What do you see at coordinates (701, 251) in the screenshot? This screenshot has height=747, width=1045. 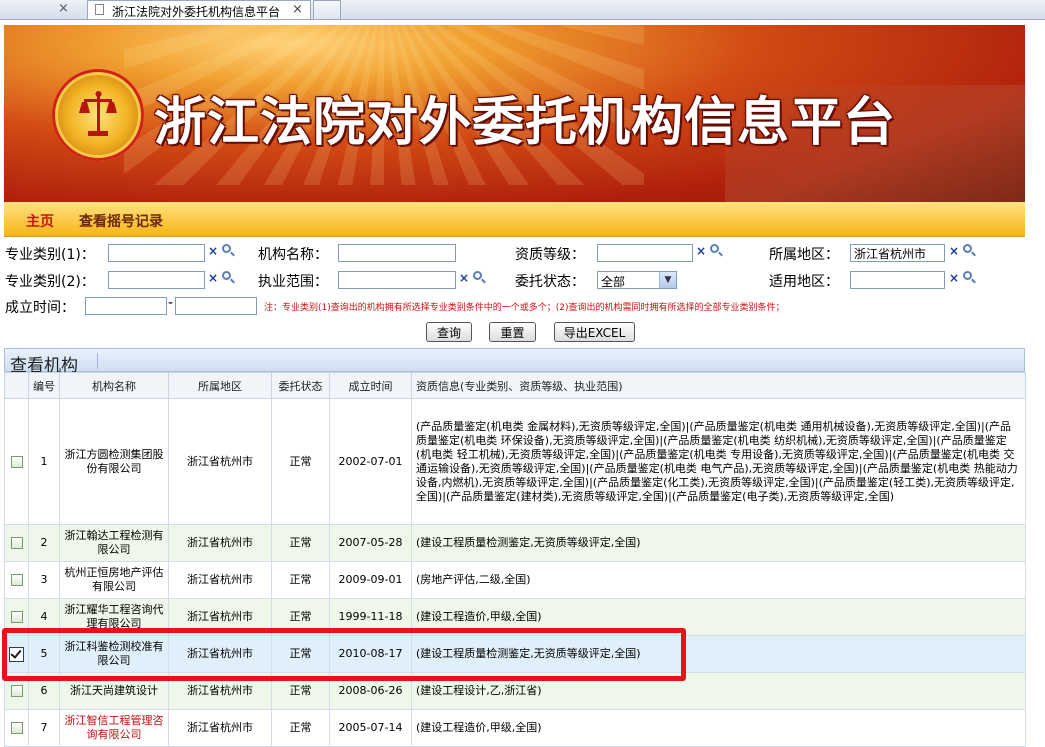 I see `qual-clear-icon: ×` at bounding box center [701, 251].